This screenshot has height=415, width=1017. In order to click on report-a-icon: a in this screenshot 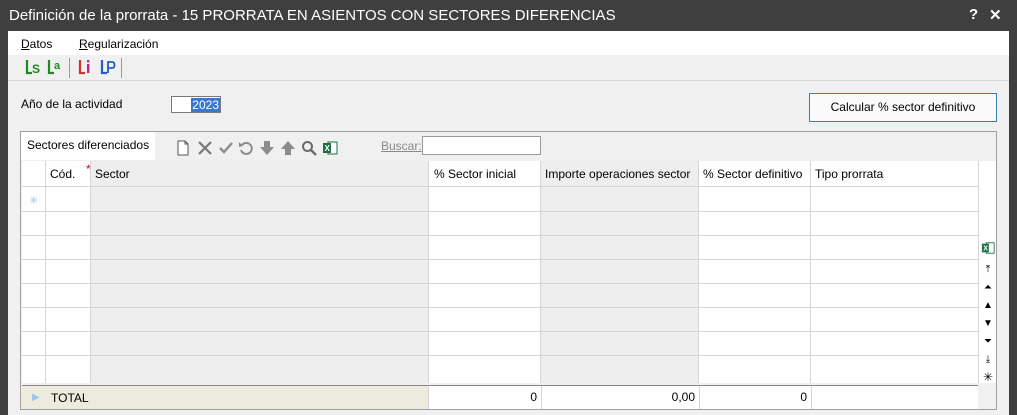, I will do `click(55, 67)`.